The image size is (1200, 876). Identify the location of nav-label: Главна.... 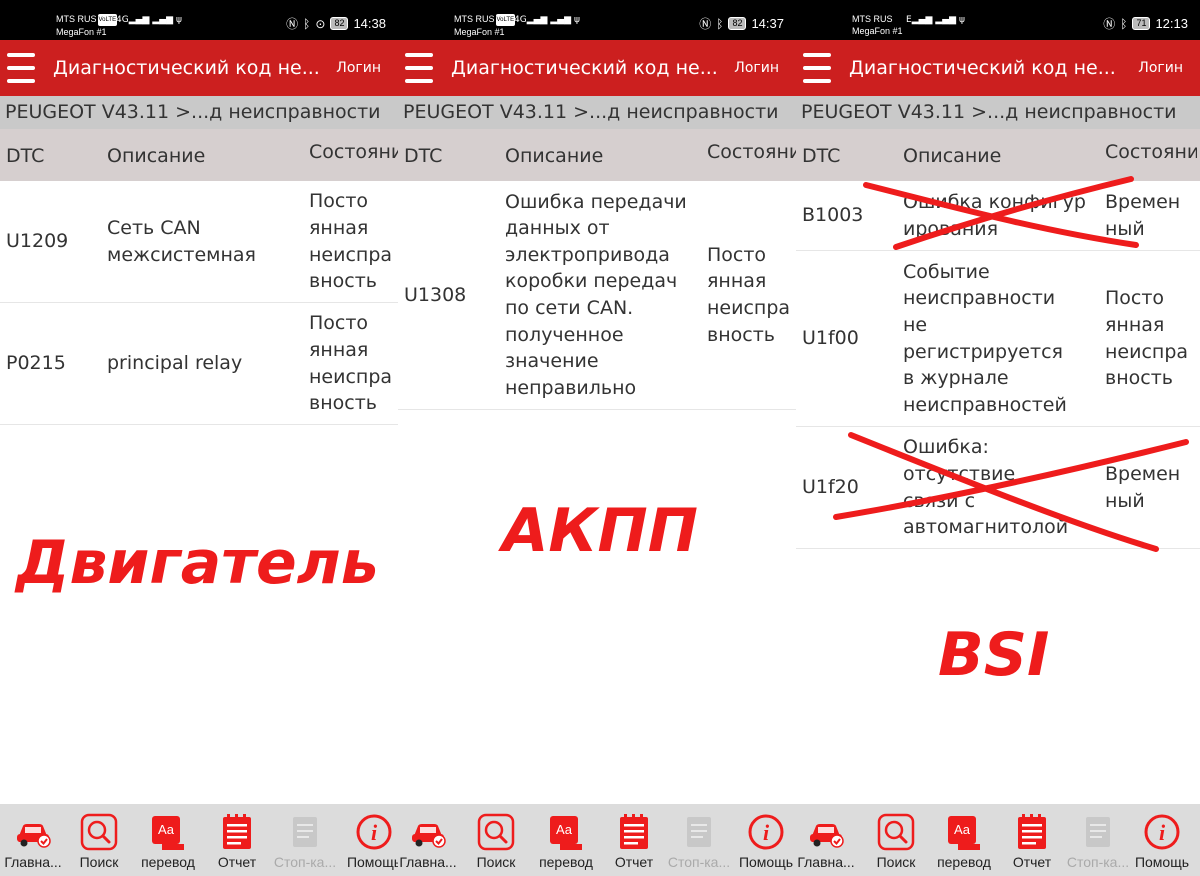
(826, 862).